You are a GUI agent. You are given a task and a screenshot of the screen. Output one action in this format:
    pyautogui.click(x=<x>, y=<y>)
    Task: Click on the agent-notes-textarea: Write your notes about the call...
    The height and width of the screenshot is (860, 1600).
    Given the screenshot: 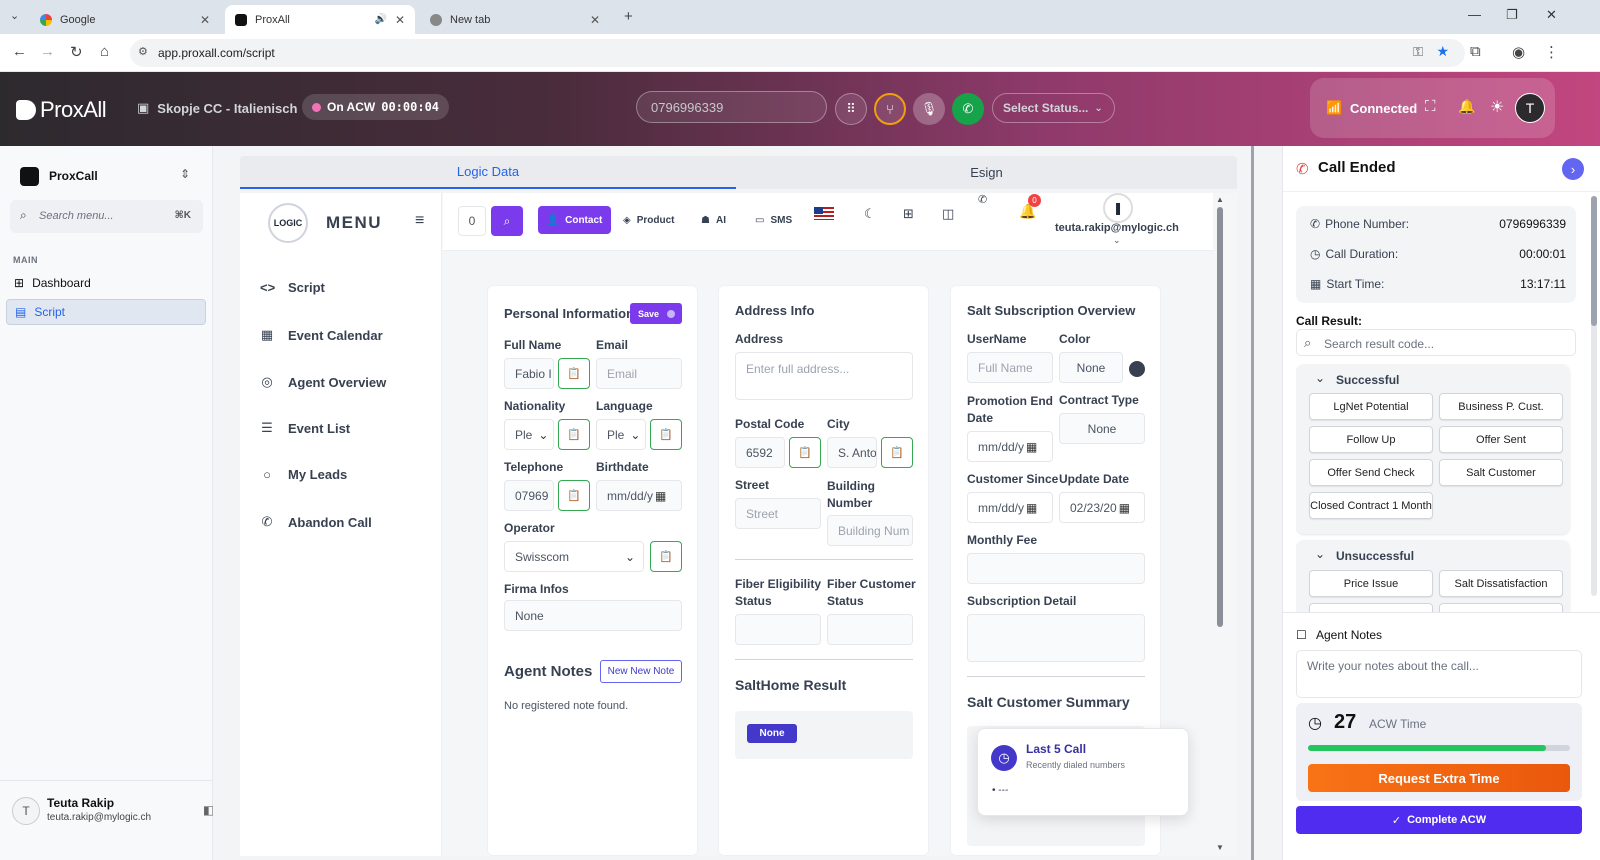 What is the action you would take?
    pyautogui.click(x=1439, y=674)
    